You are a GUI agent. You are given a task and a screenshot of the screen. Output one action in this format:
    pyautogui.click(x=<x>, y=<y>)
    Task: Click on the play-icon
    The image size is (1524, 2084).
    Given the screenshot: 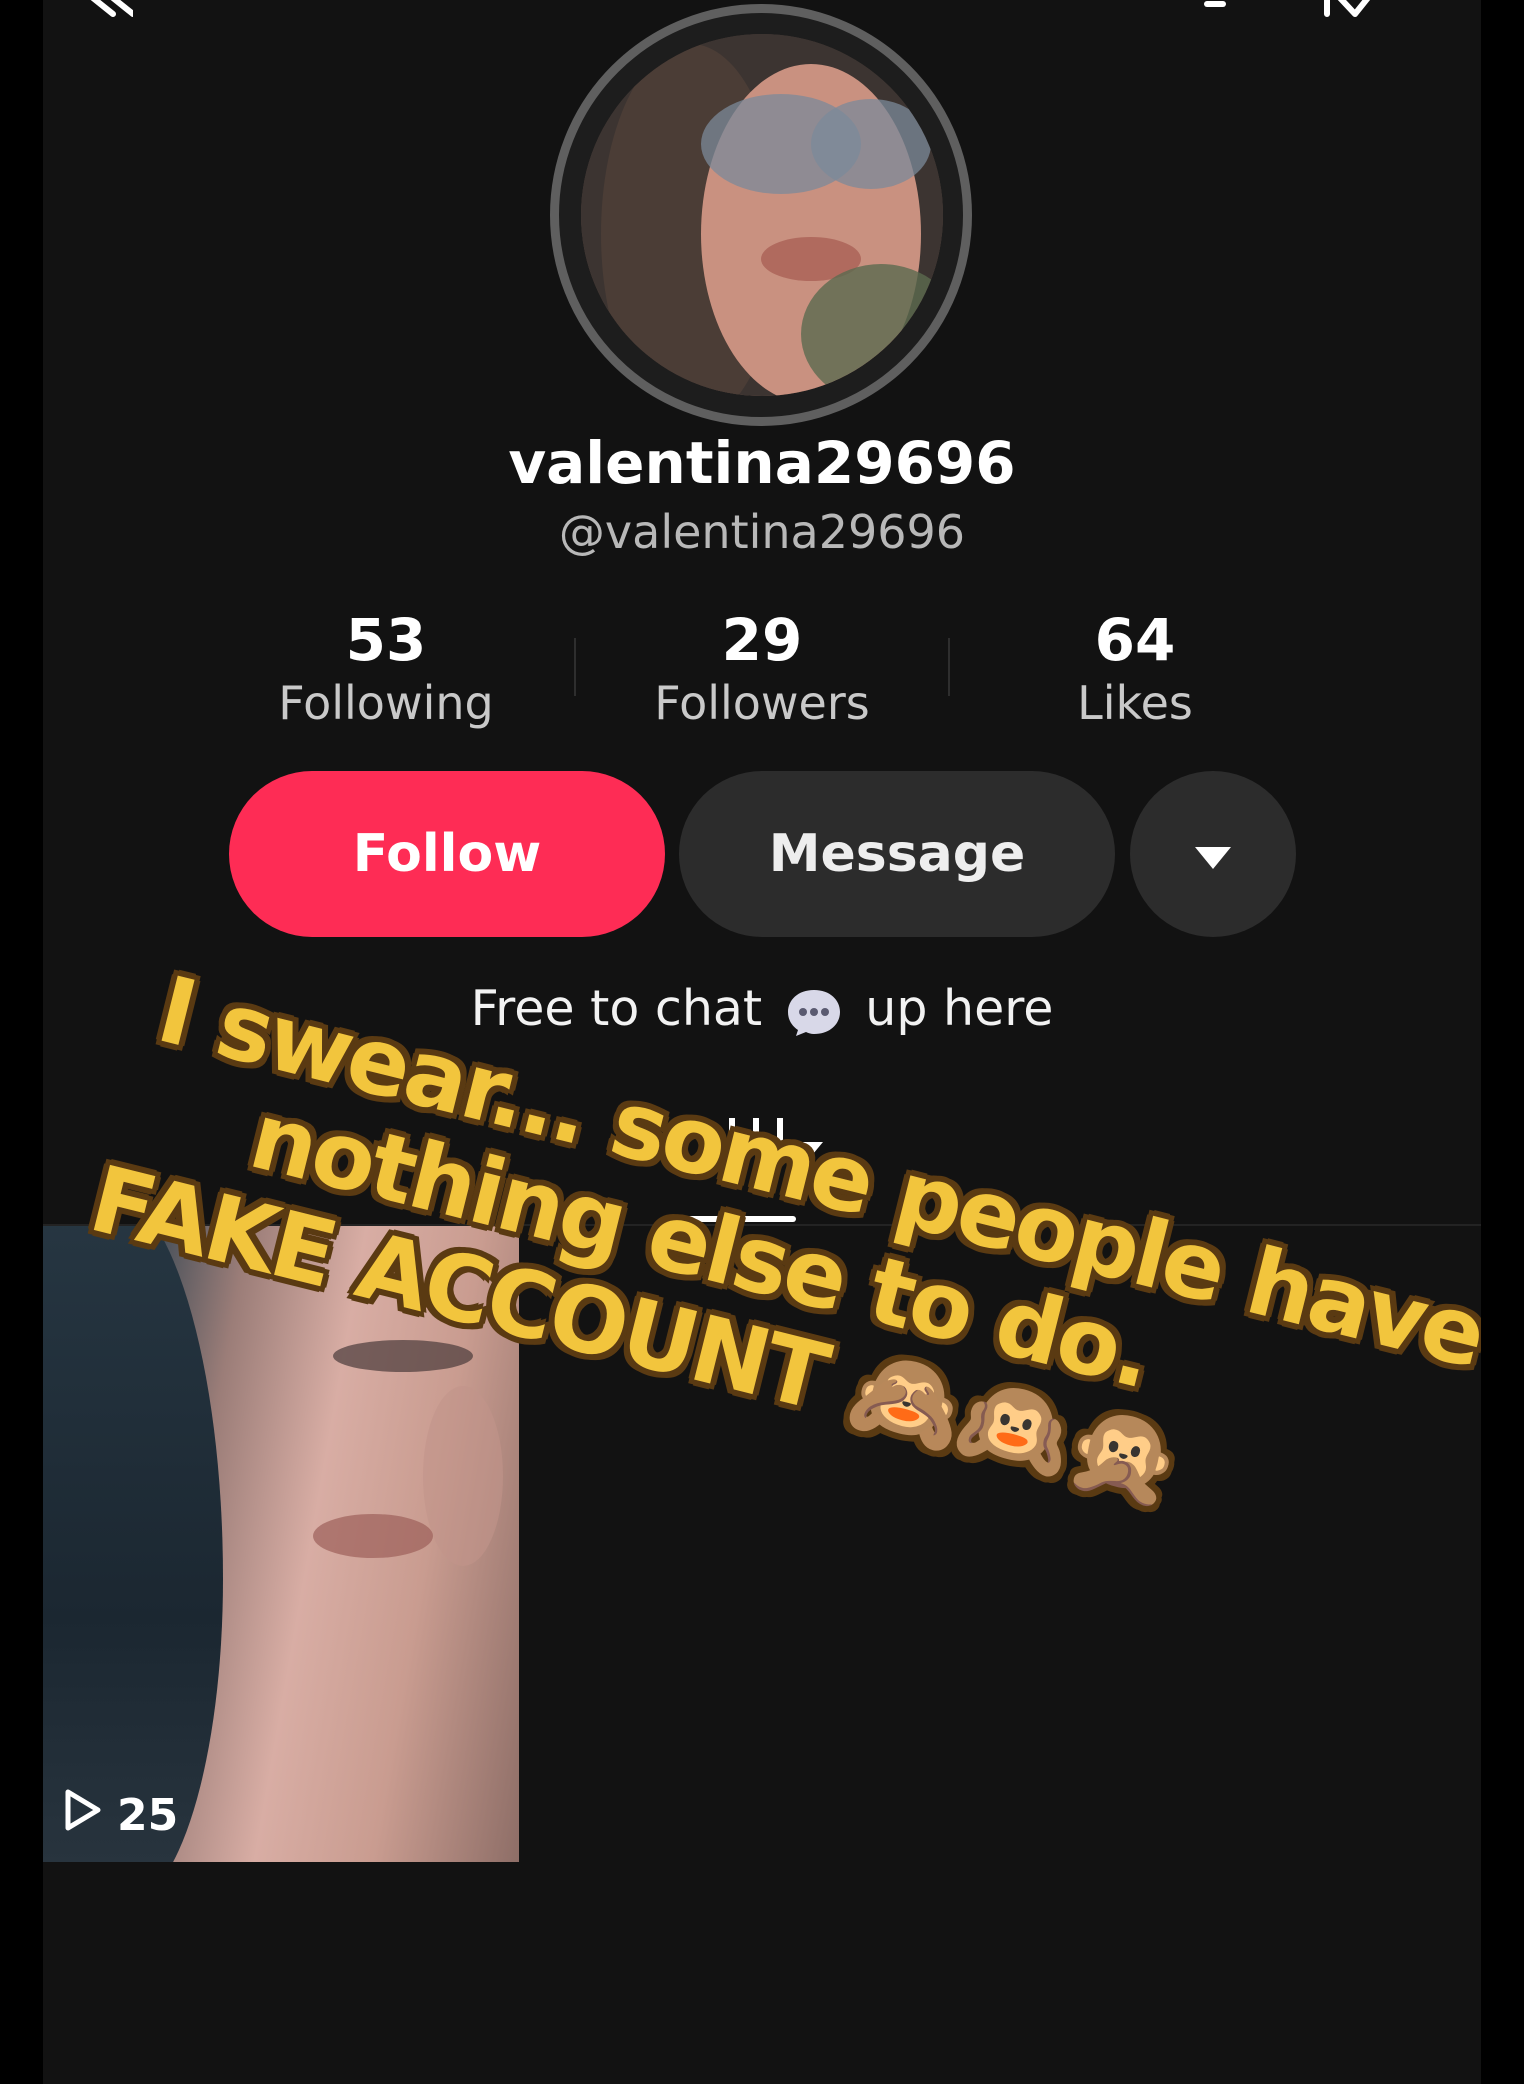 What is the action you would take?
    pyautogui.click(x=90, y=1815)
    